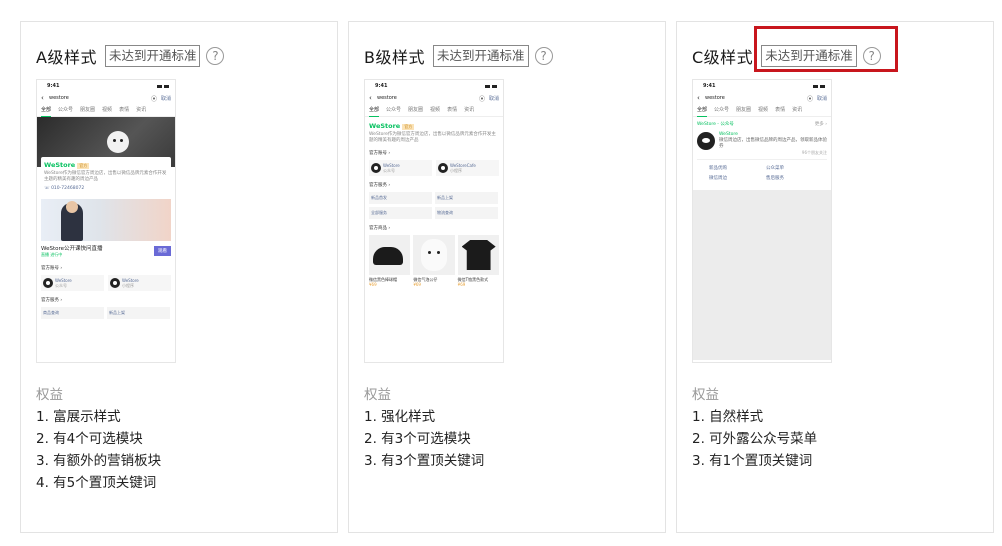  I want to click on rights-item: 3. 有1个置顶关键词, so click(752, 461).